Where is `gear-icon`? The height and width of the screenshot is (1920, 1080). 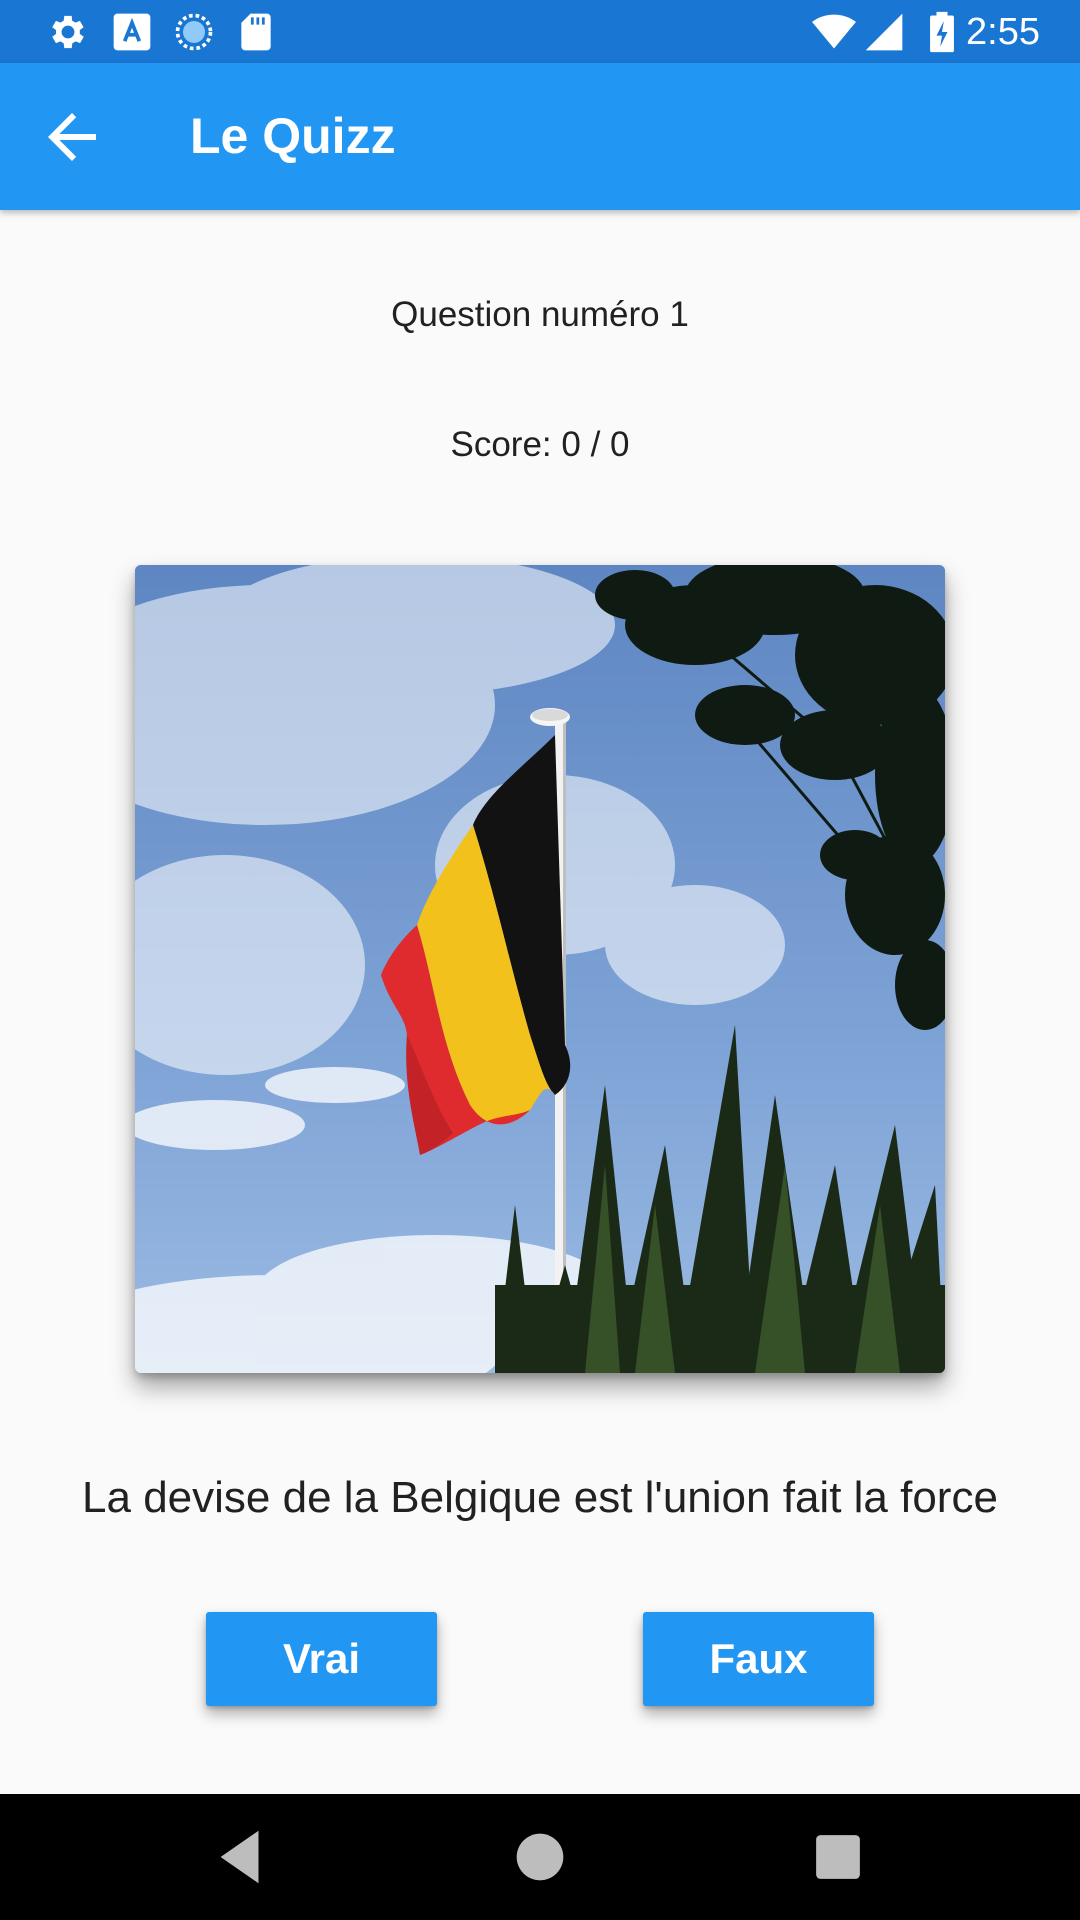 gear-icon is located at coordinates (68, 32).